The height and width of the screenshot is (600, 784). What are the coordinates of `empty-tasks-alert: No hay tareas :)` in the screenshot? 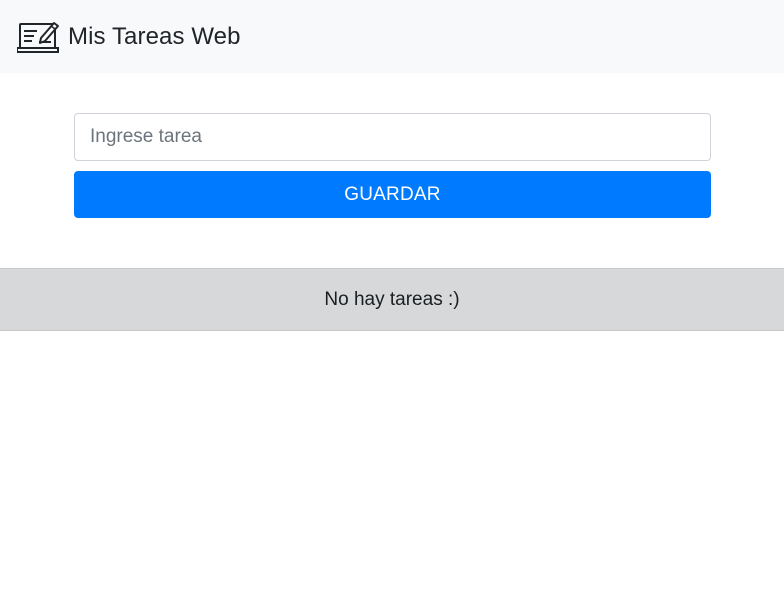 It's located at (392, 299).